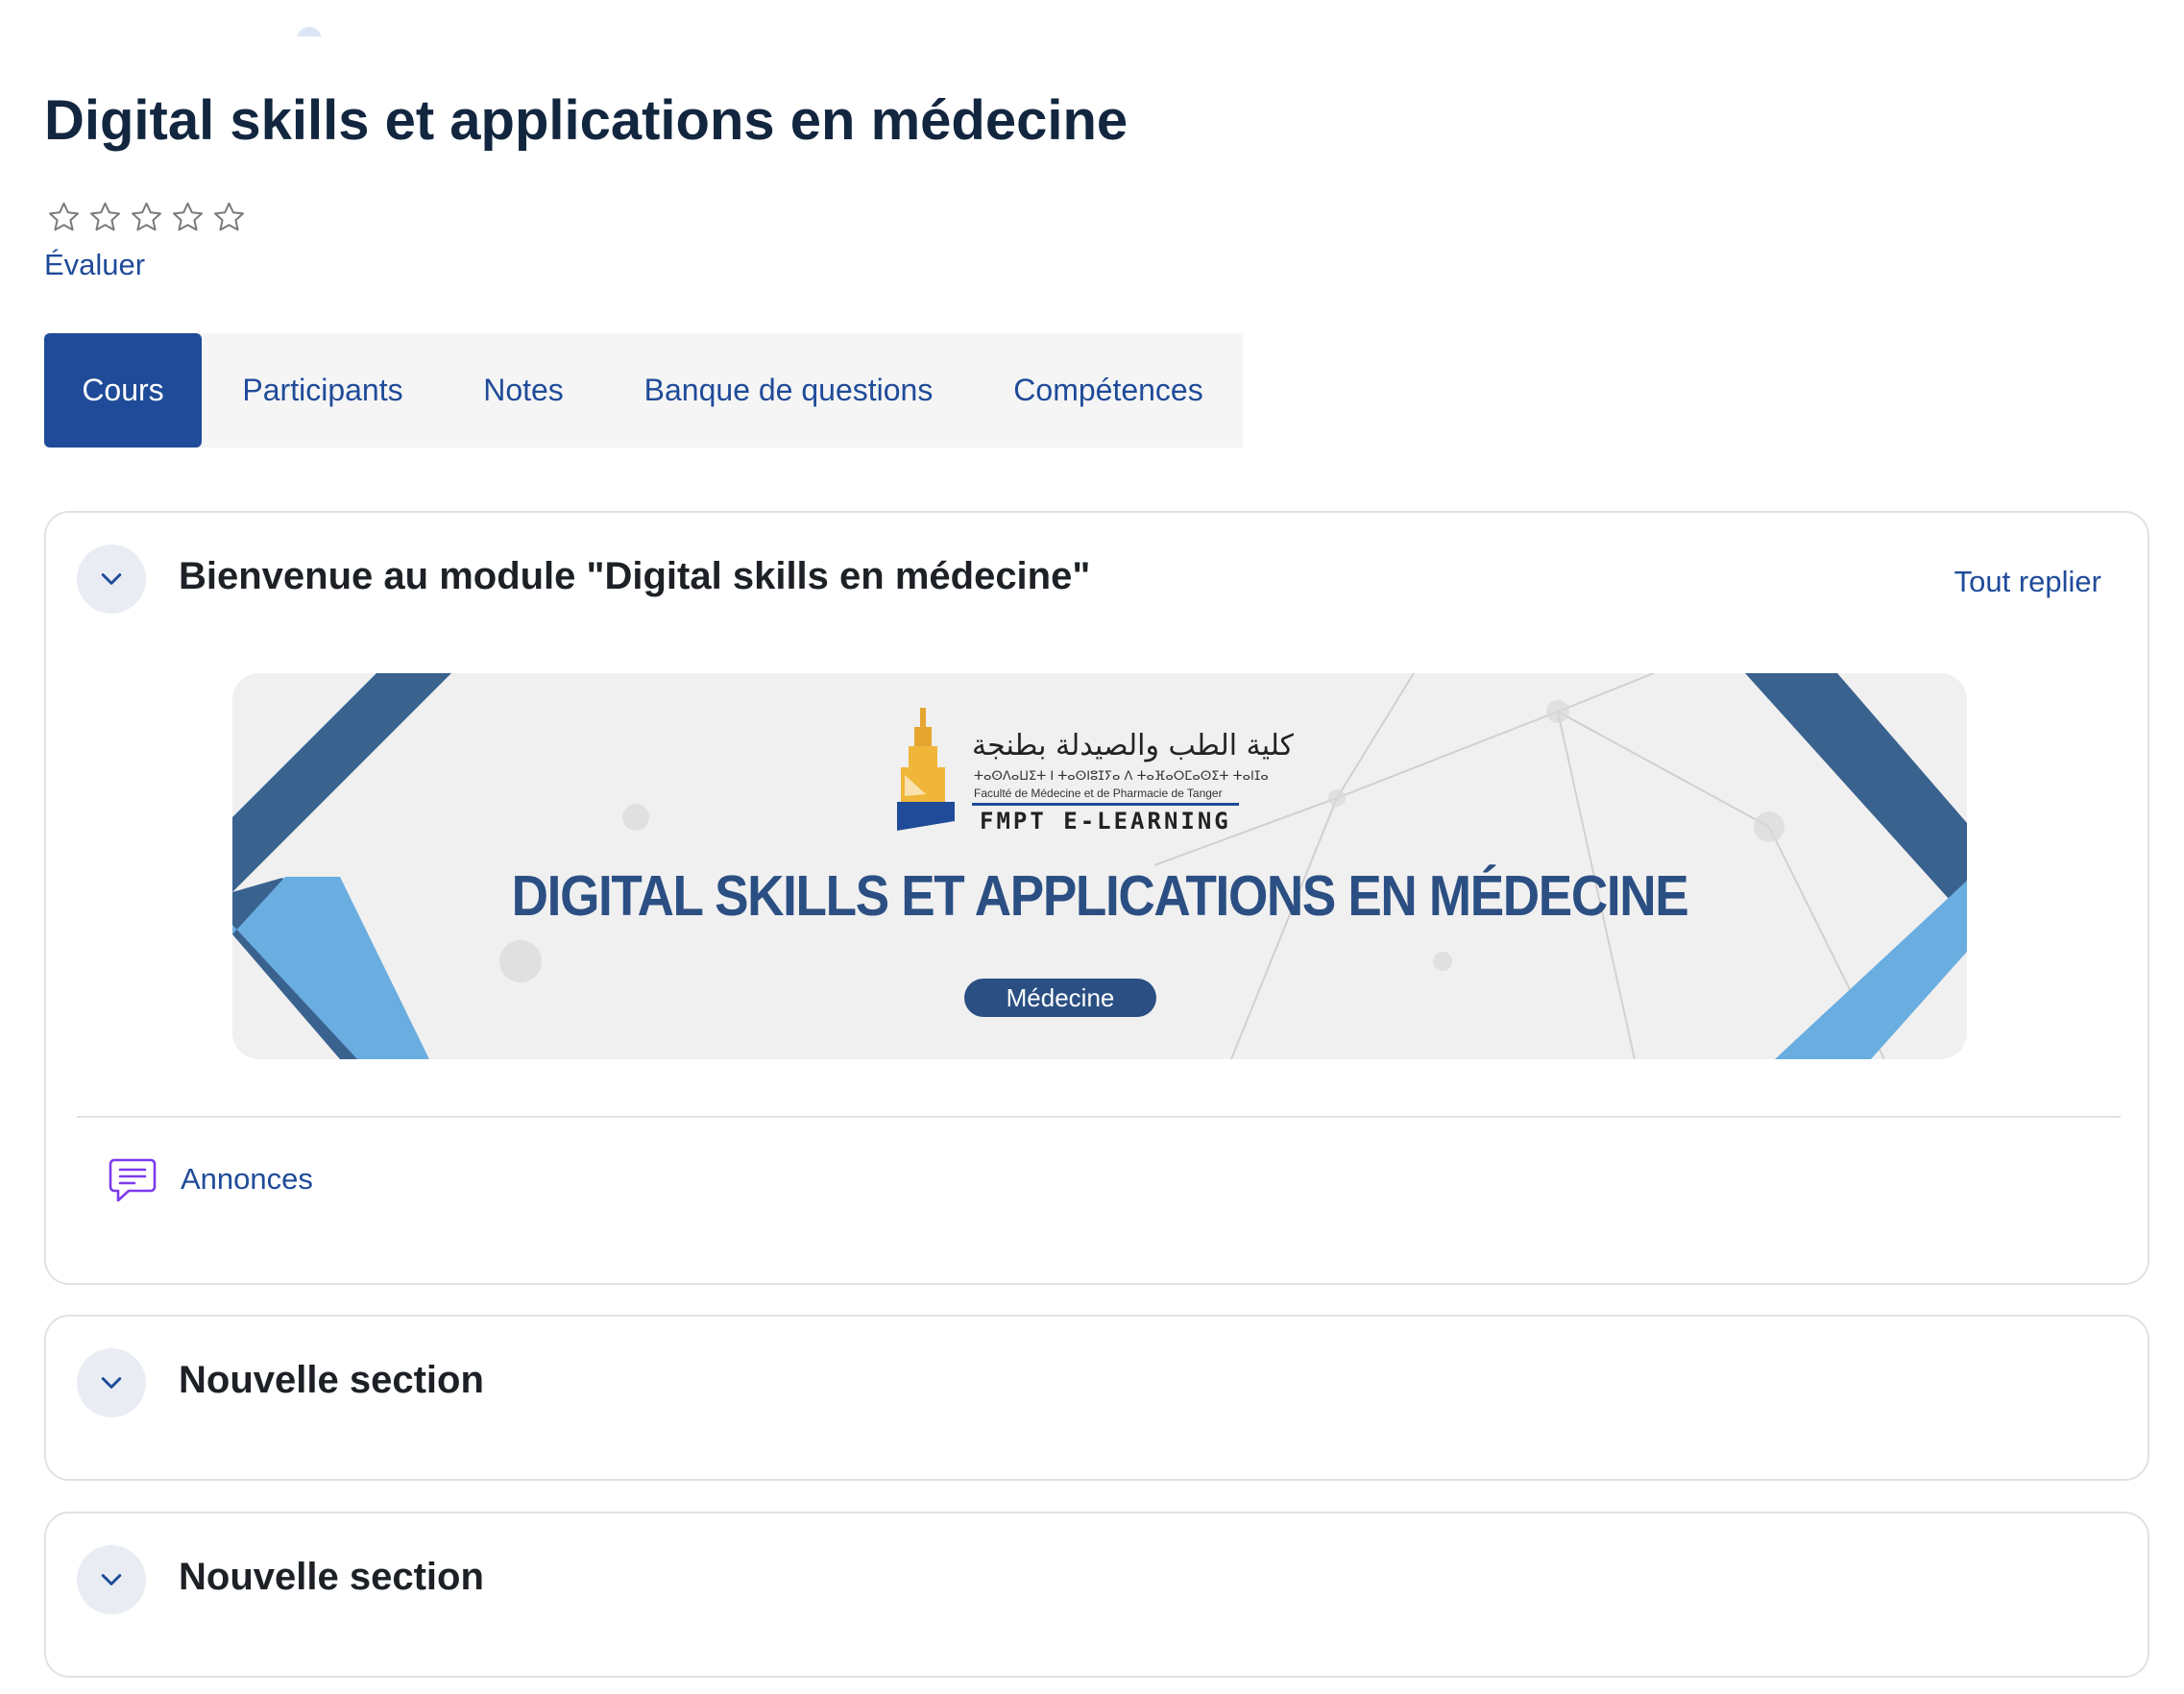  I want to click on activity-announcements: Annonces, so click(210, 1179).